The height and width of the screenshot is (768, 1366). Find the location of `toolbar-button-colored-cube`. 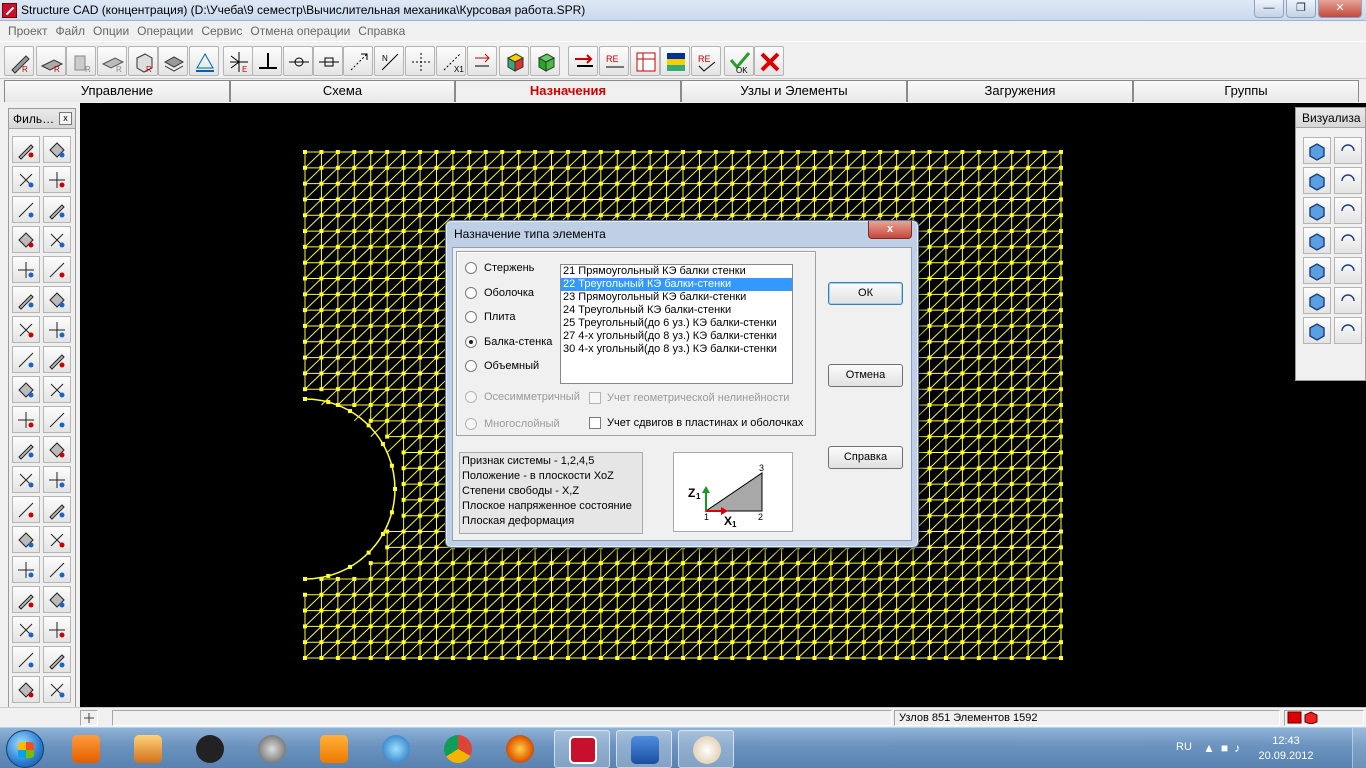

toolbar-button-colored-cube is located at coordinates (514, 61).